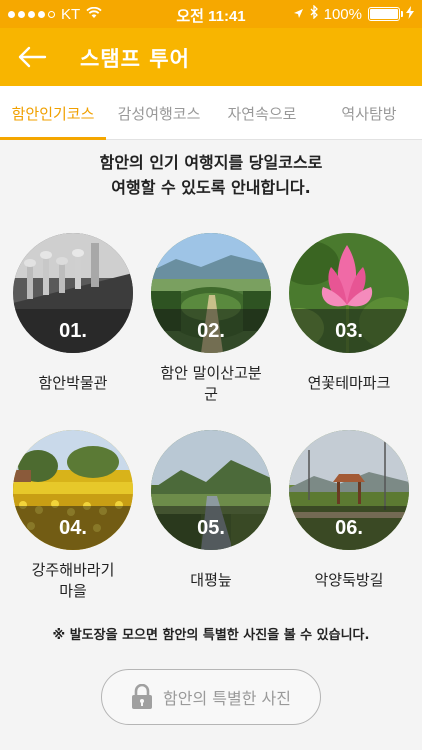  I want to click on battery-percent: 100%, so click(342, 14).